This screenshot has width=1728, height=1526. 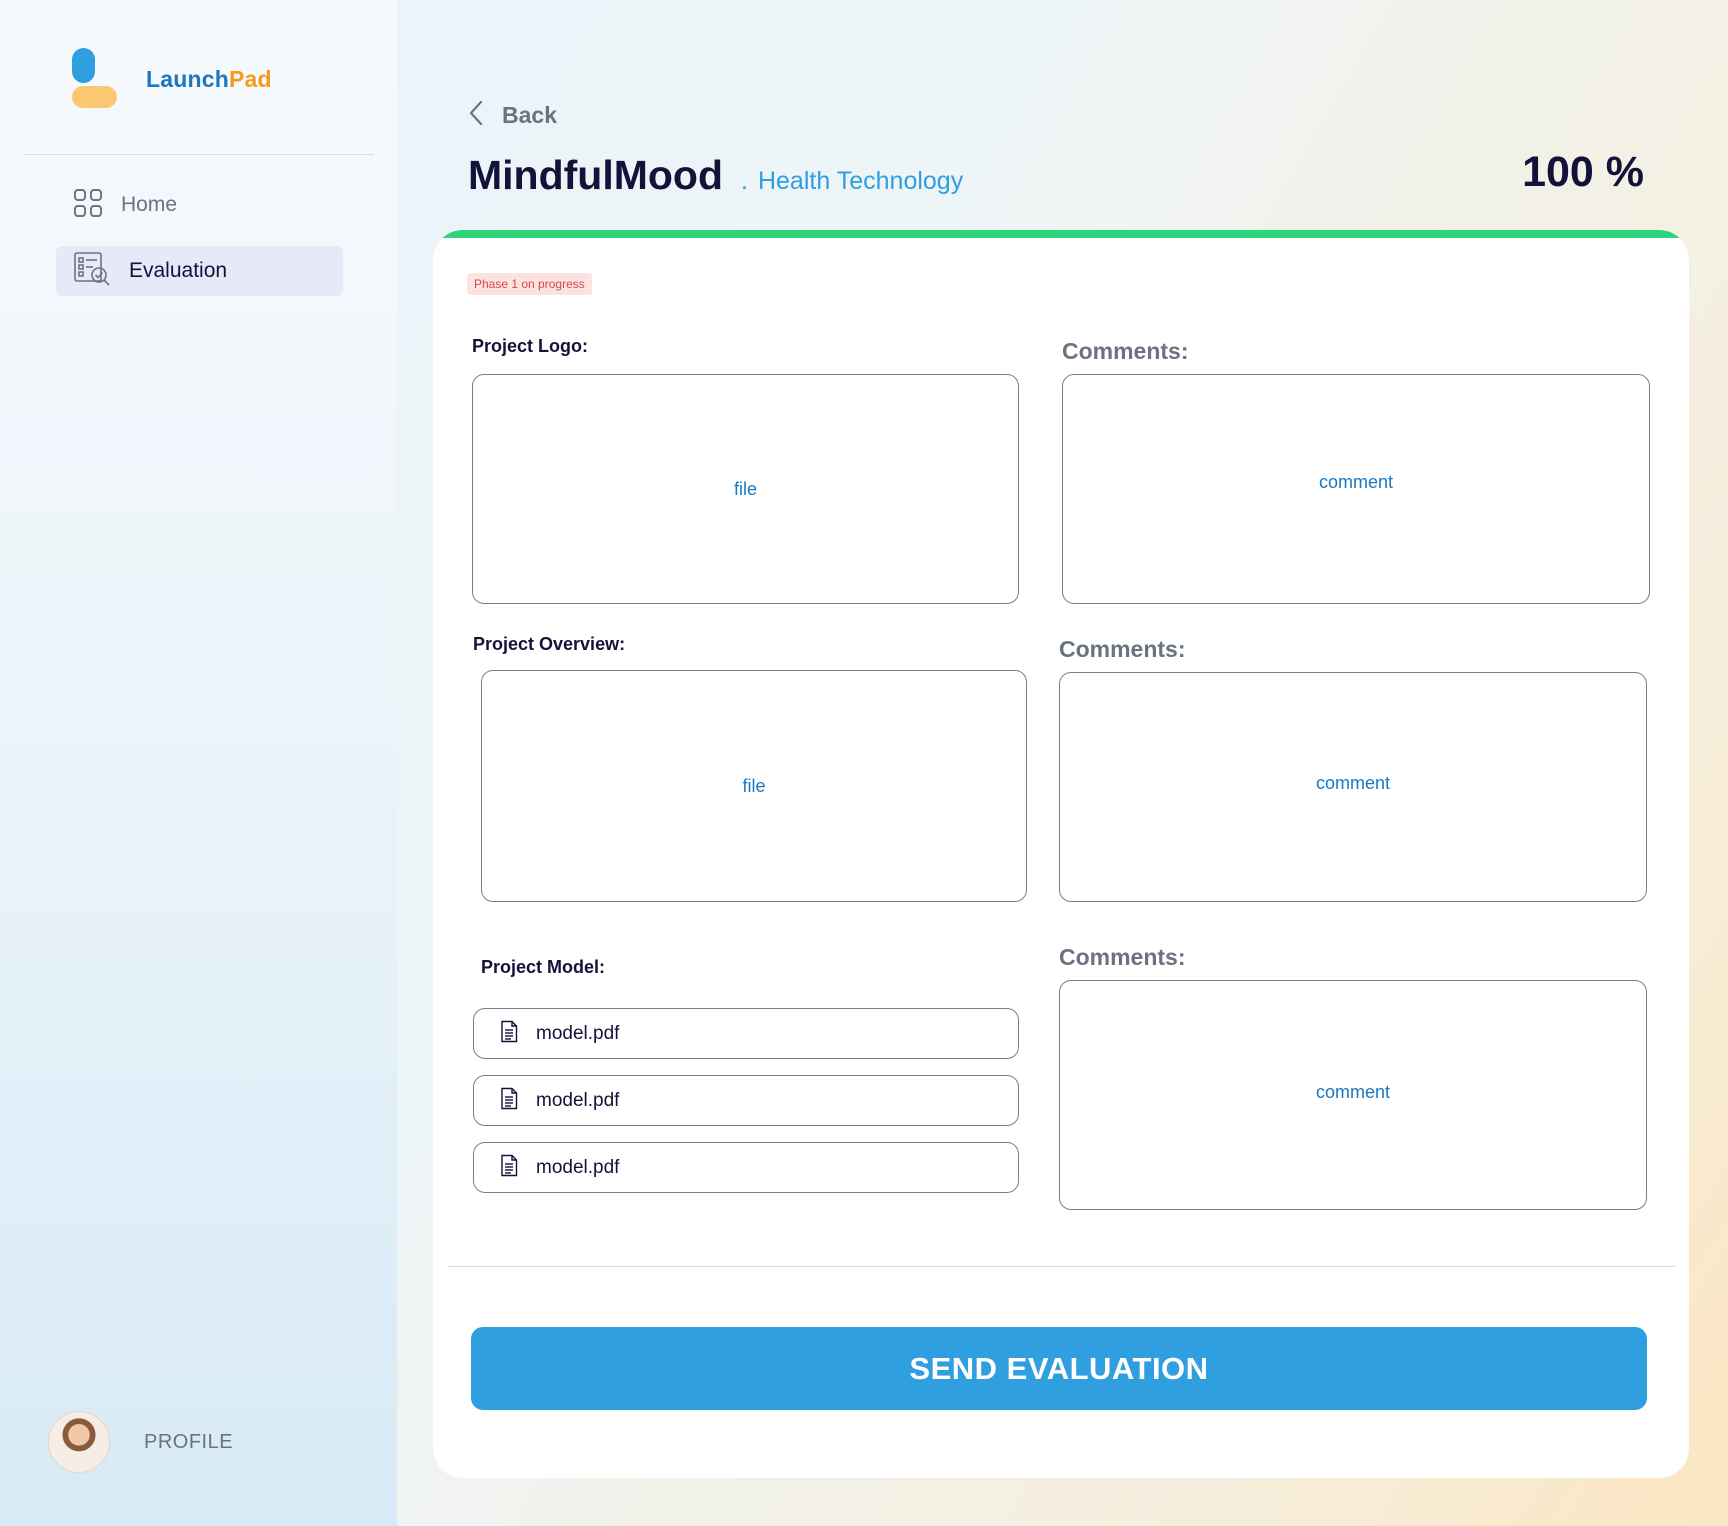 What do you see at coordinates (178, 270) in the screenshot?
I see `sidebar-item-label: Evaluation` at bounding box center [178, 270].